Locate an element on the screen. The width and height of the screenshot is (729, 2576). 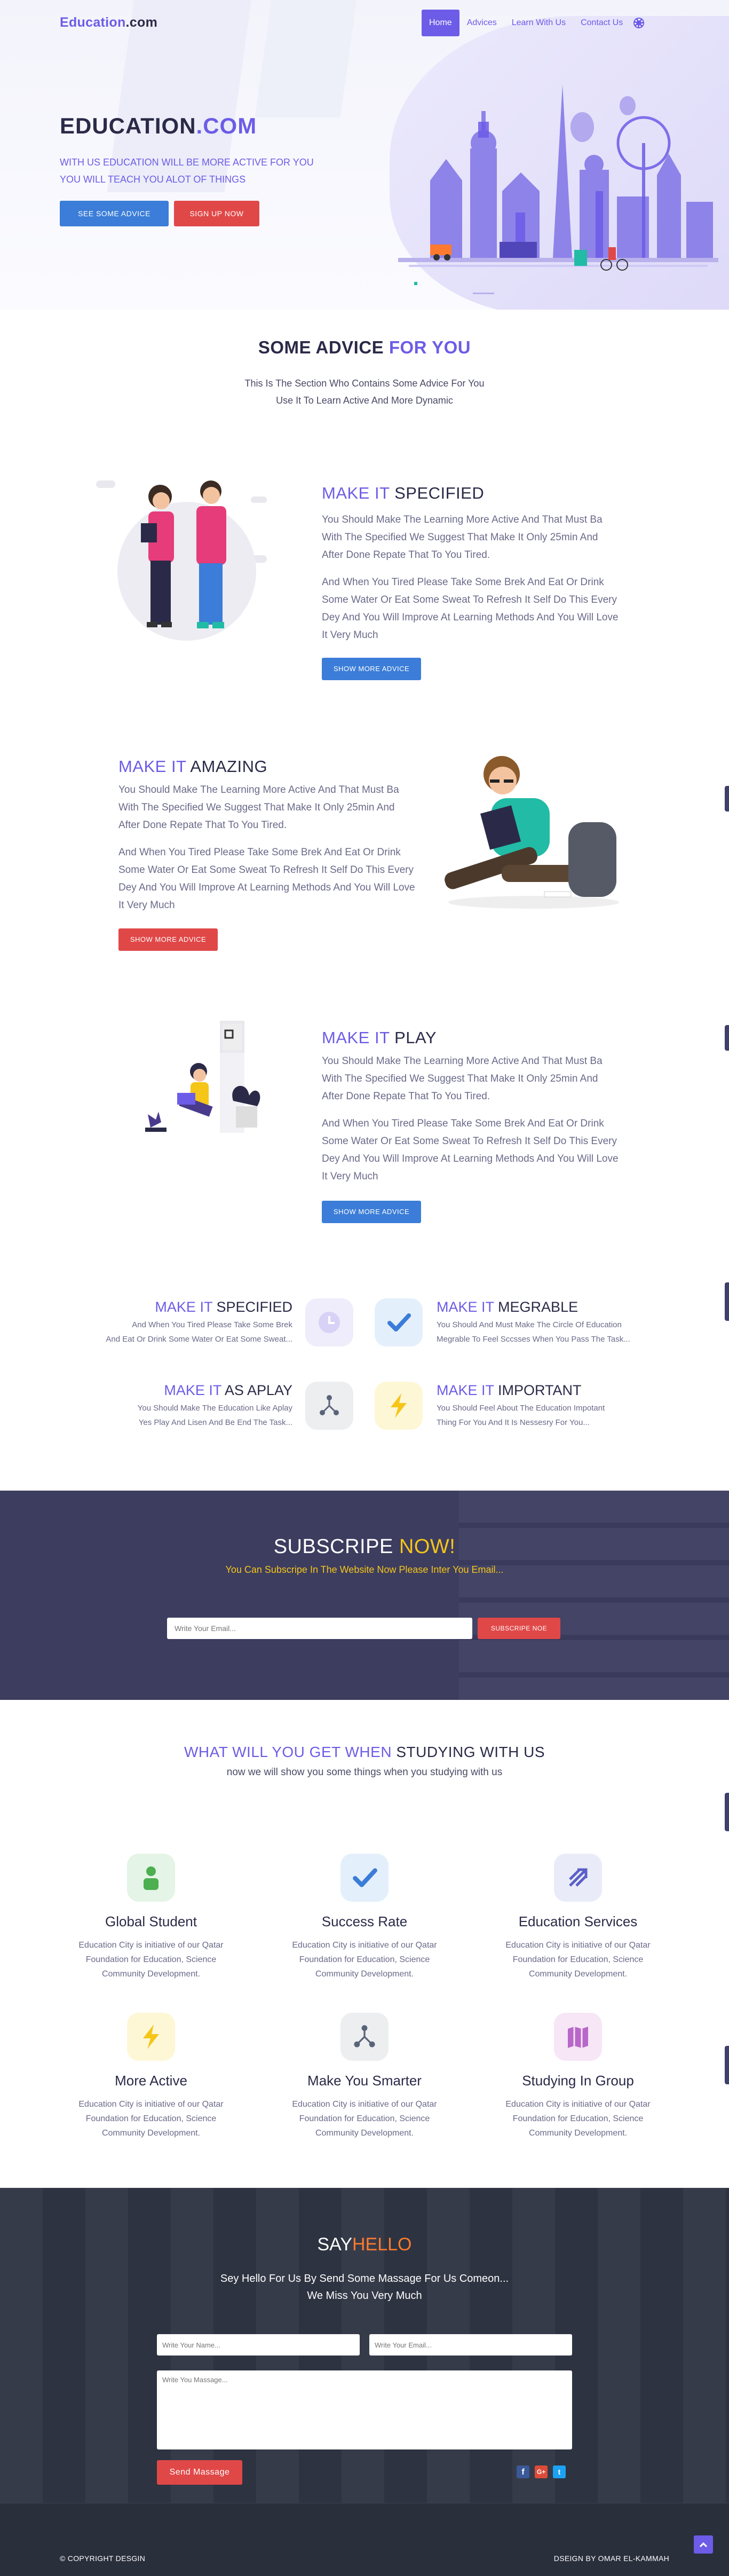
nav-learn-with-us: Learn With Us is located at coordinates (538, 23).